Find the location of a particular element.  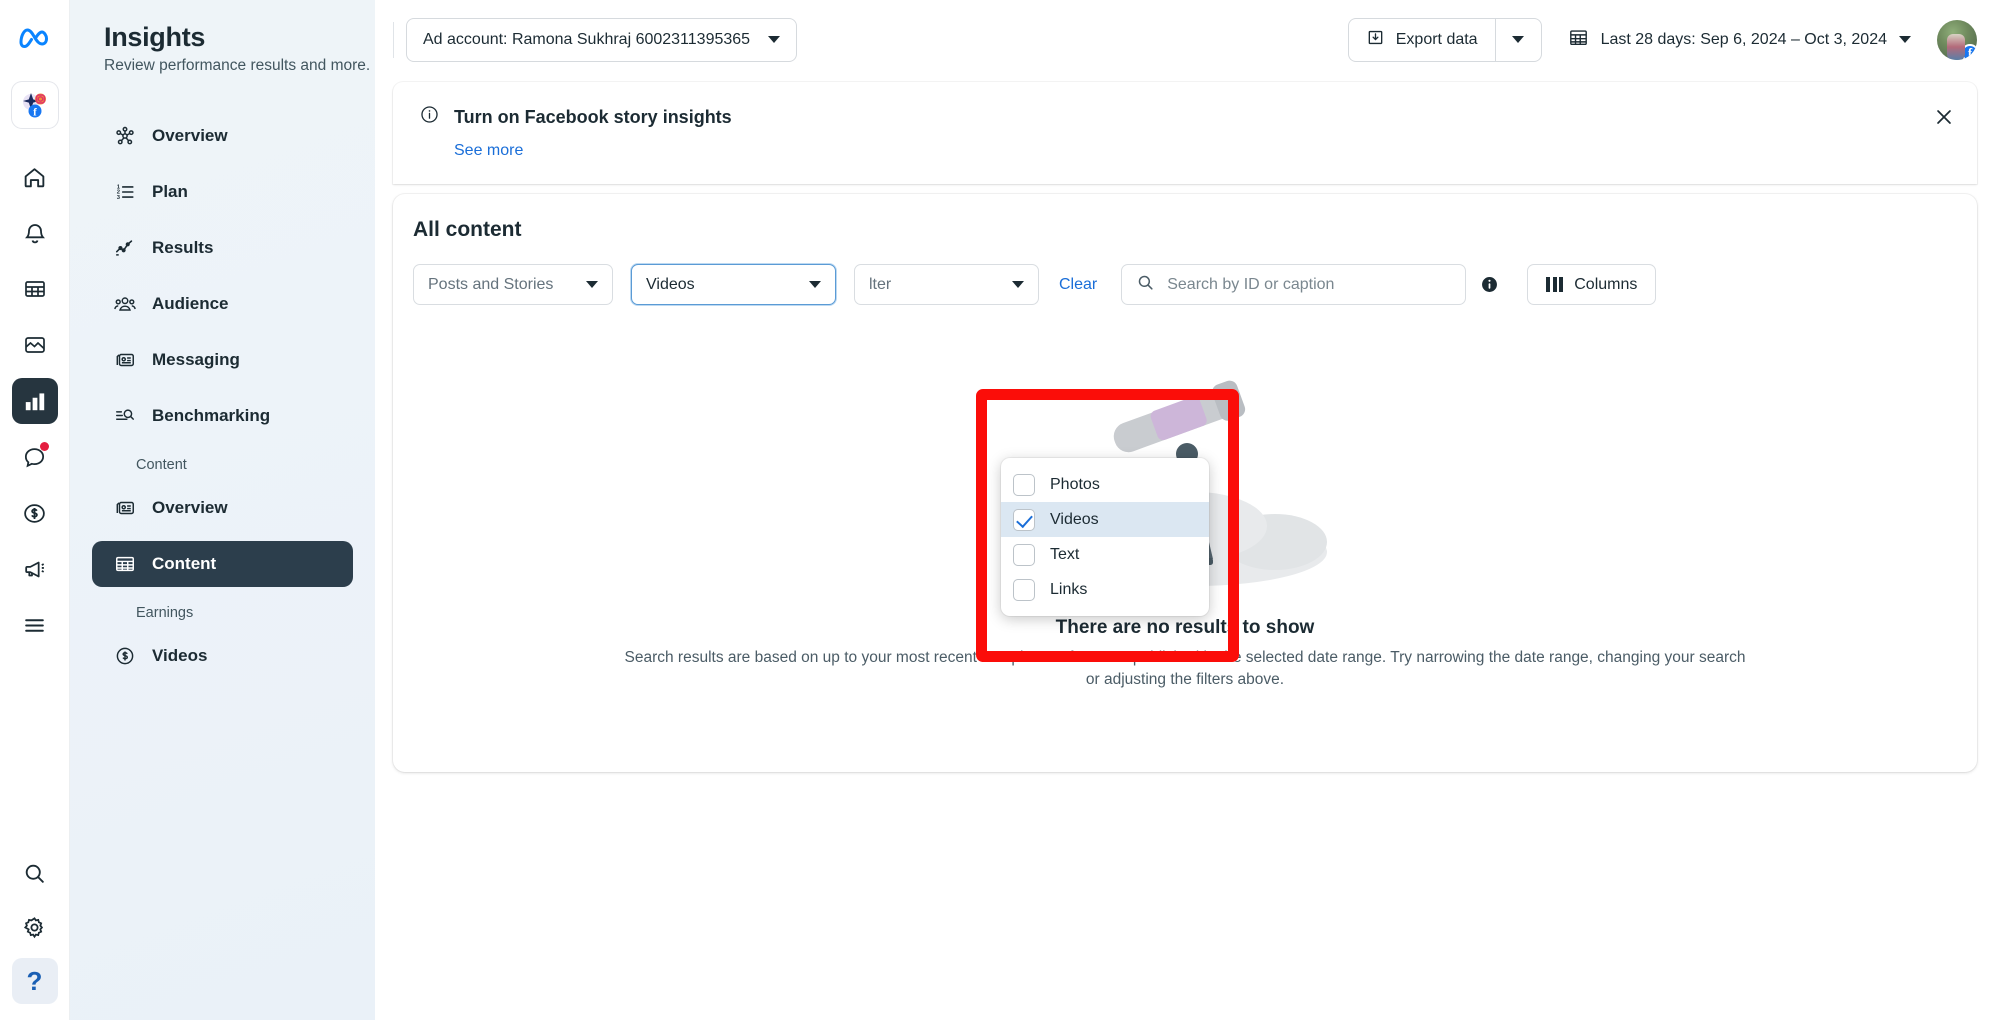

settings-gear-icon is located at coordinates (35, 927).